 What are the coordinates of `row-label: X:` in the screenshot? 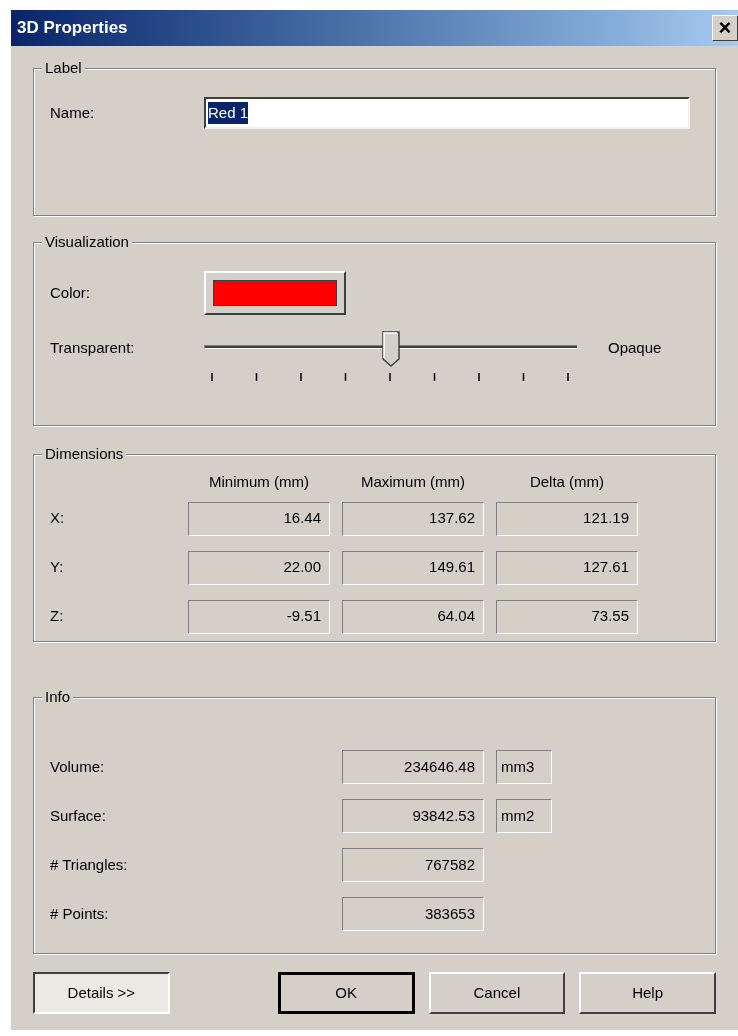 It's located at (58, 518).